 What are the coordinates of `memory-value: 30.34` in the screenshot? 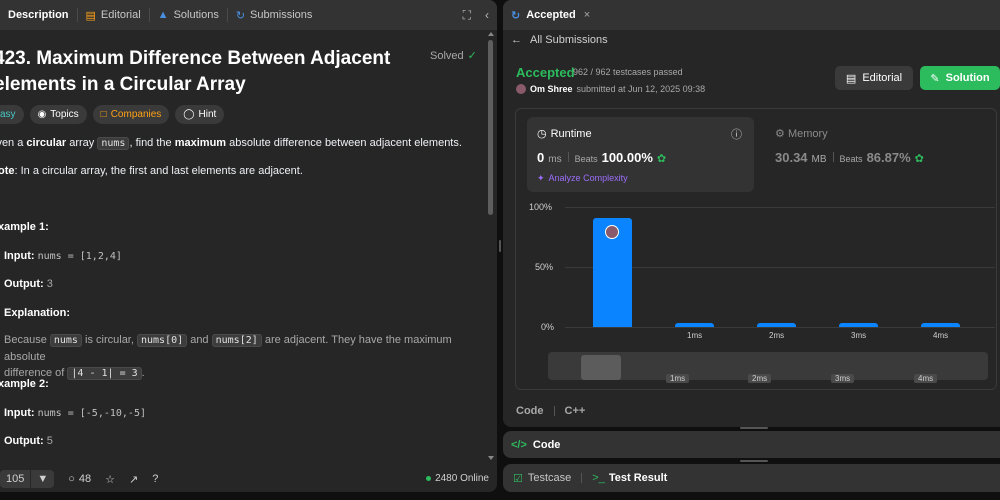 It's located at (791, 157).